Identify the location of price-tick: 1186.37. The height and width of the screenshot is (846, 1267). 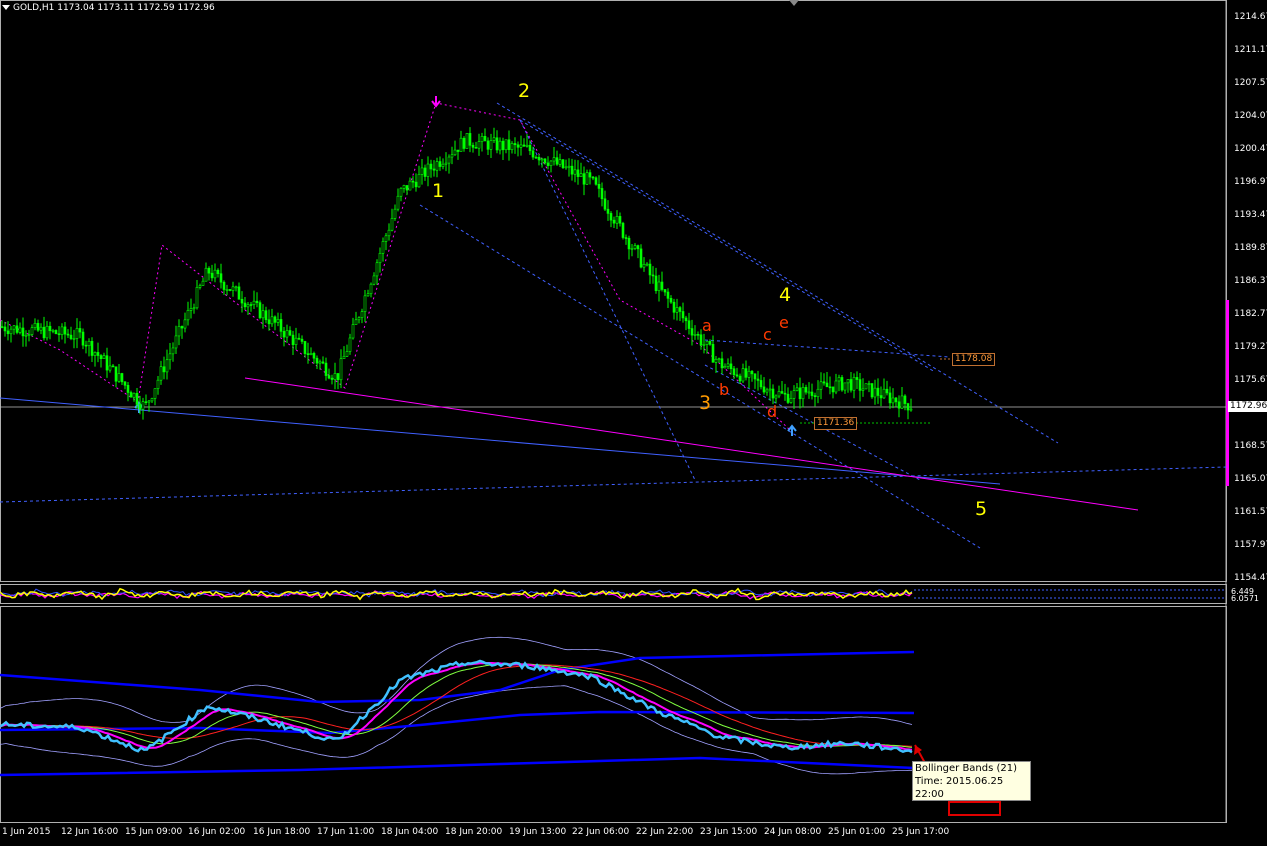
(1250, 281).